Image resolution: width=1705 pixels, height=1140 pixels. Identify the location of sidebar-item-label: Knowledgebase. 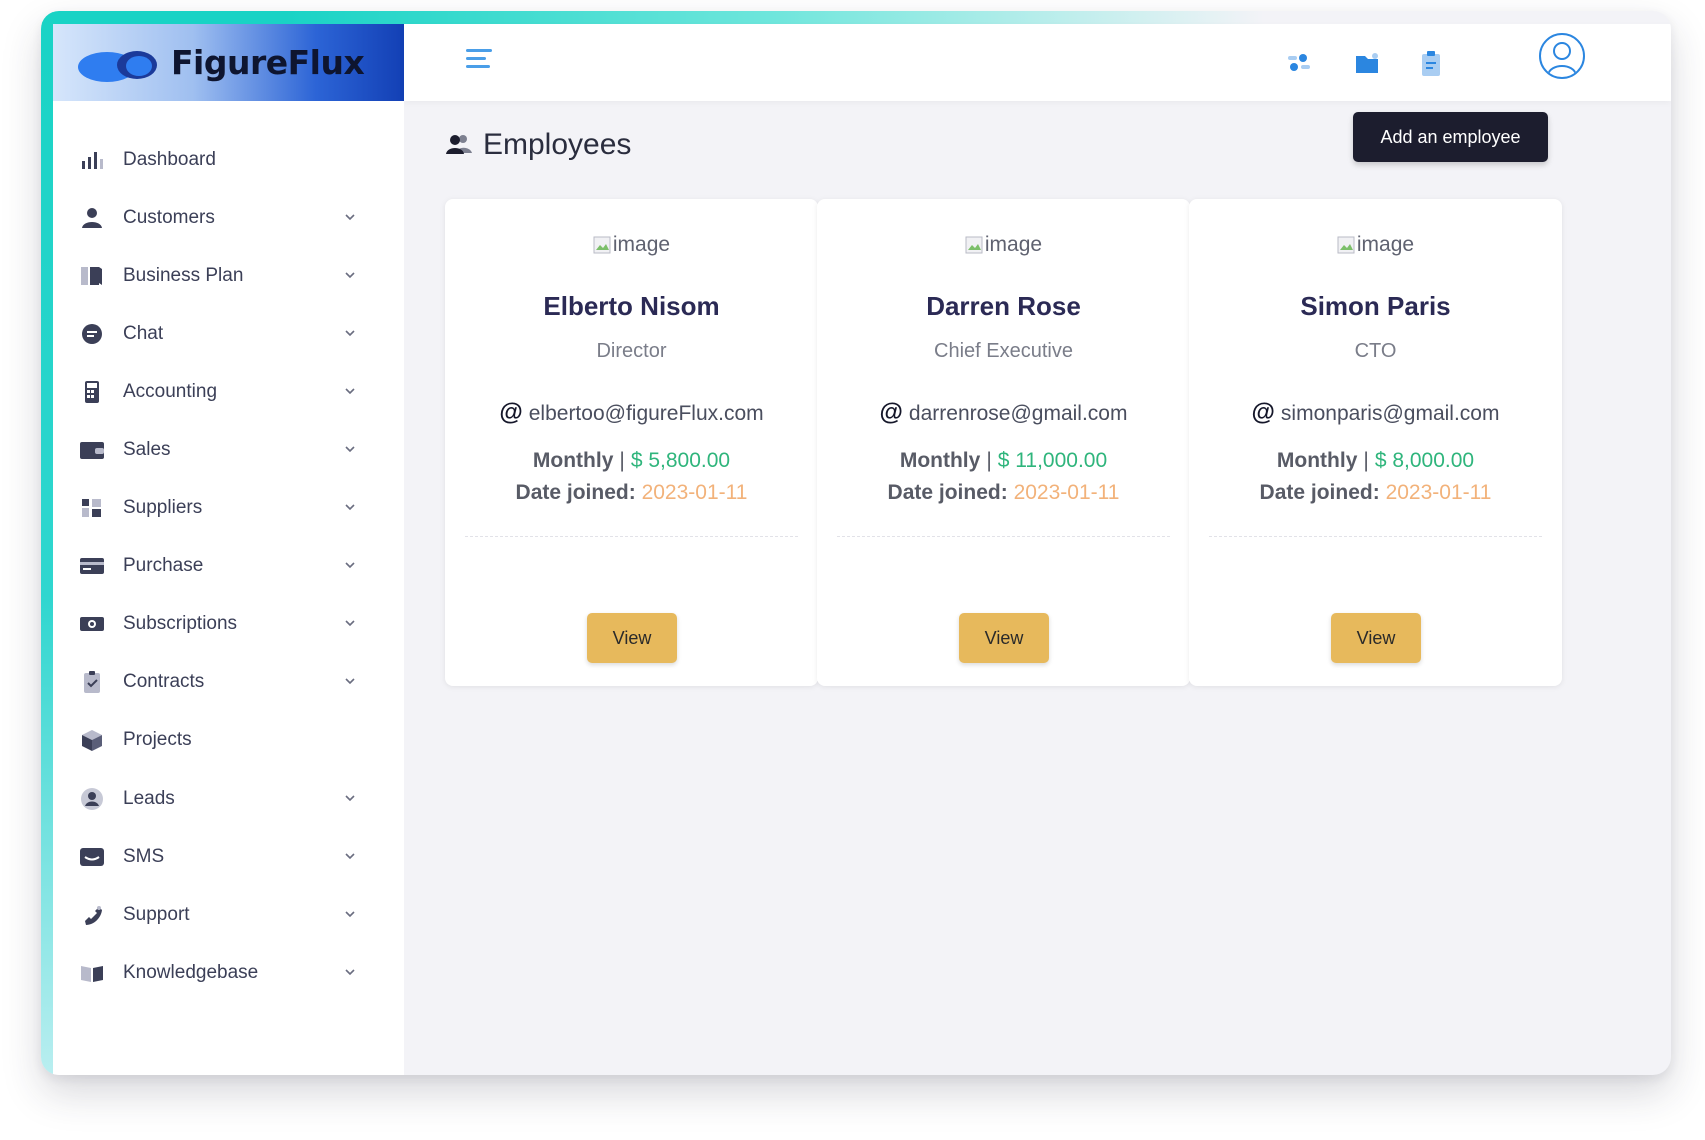
(191, 972).